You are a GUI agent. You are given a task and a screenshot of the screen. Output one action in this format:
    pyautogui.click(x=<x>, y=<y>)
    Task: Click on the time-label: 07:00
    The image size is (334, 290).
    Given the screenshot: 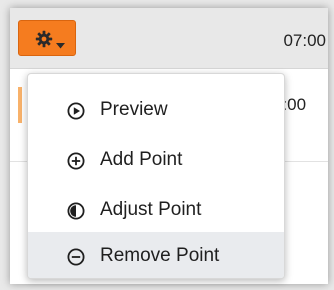 What is the action you would take?
    pyautogui.click(x=304, y=40)
    